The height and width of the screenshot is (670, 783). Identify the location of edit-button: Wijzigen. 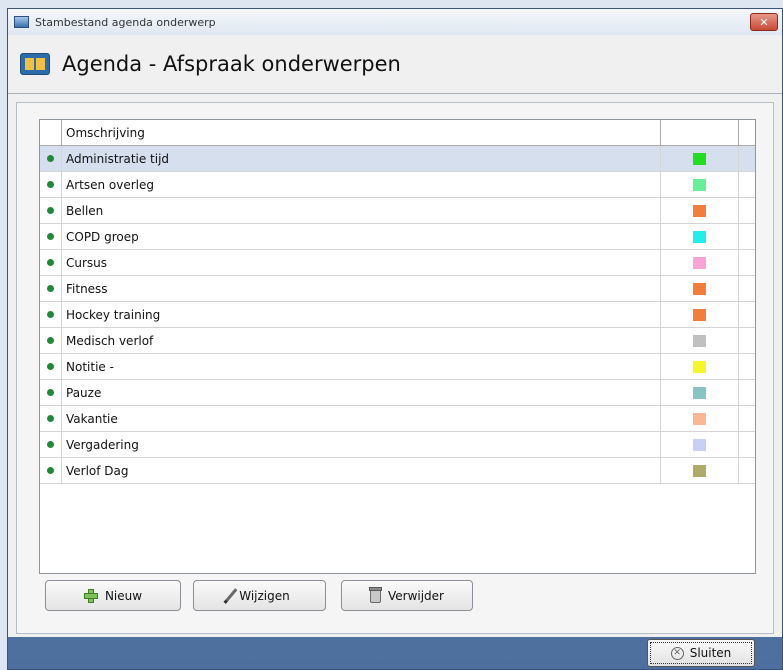
(259, 595).